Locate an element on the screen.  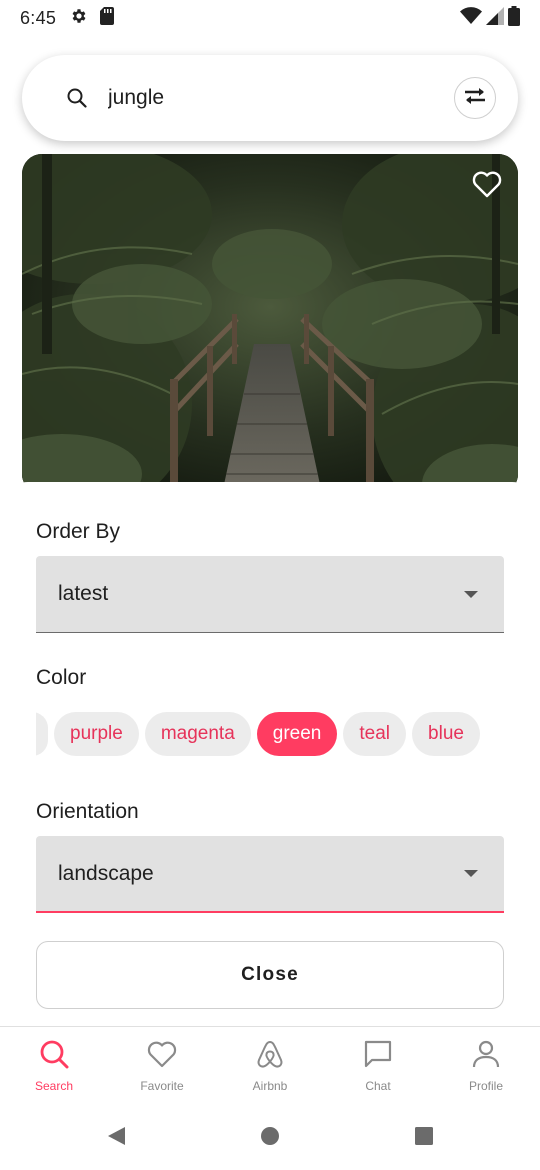
nav-item-search: Search is located at coordinates (54, 1064).